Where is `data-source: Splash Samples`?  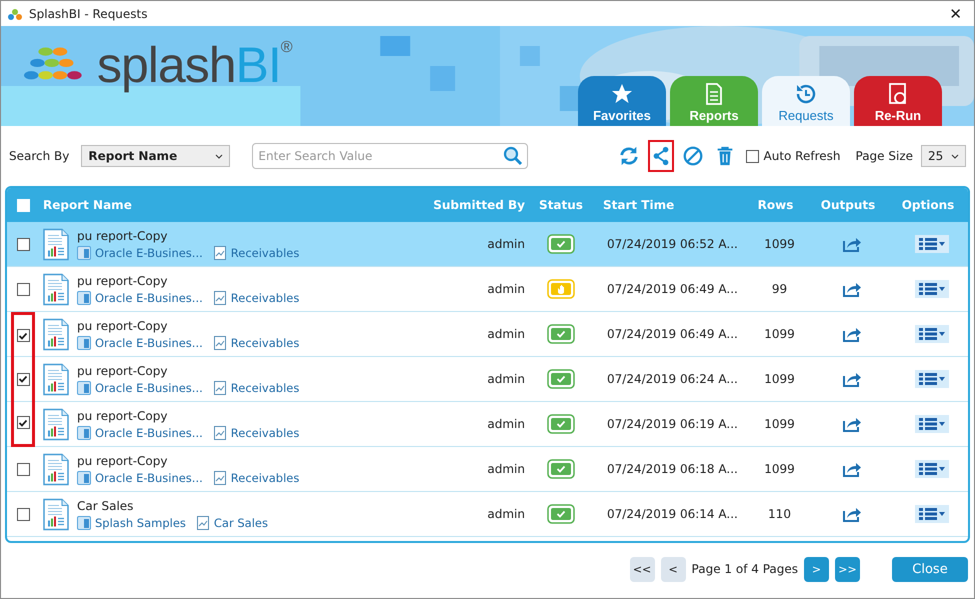 data-source: Splash Samples is located at coordinates (140, 523).